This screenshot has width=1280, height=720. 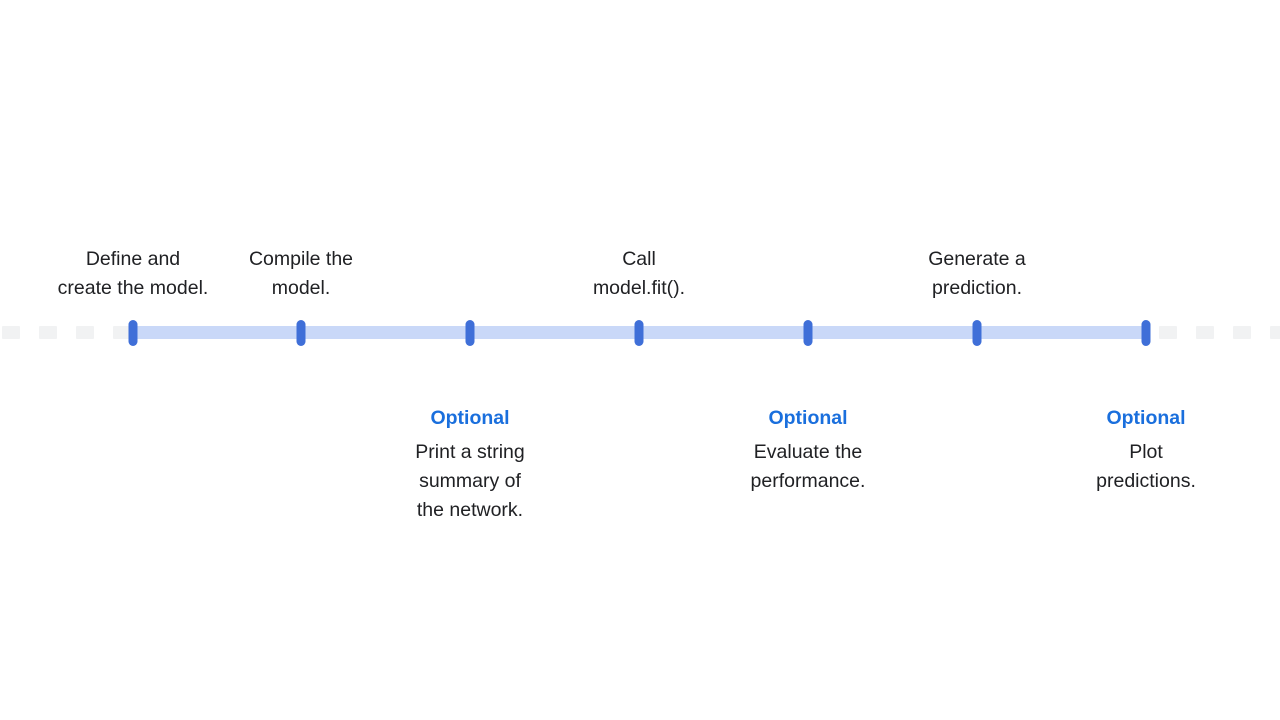 What do you see at coordinates (470, 481) in the screenshot?
I see `step-description: Print a string summary of the network.` at bounding box center [470, 481].